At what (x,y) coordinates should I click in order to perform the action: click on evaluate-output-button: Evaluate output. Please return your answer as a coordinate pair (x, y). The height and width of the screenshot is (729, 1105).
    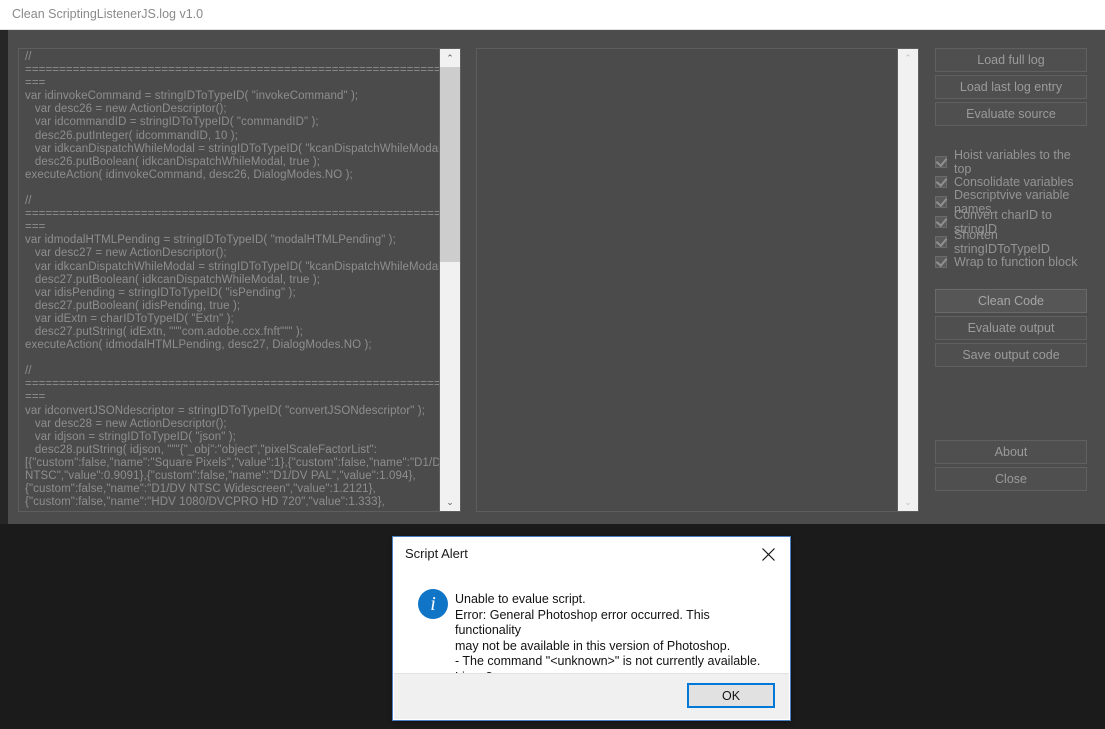
    Looking at the image, I should click on (1011, 328).